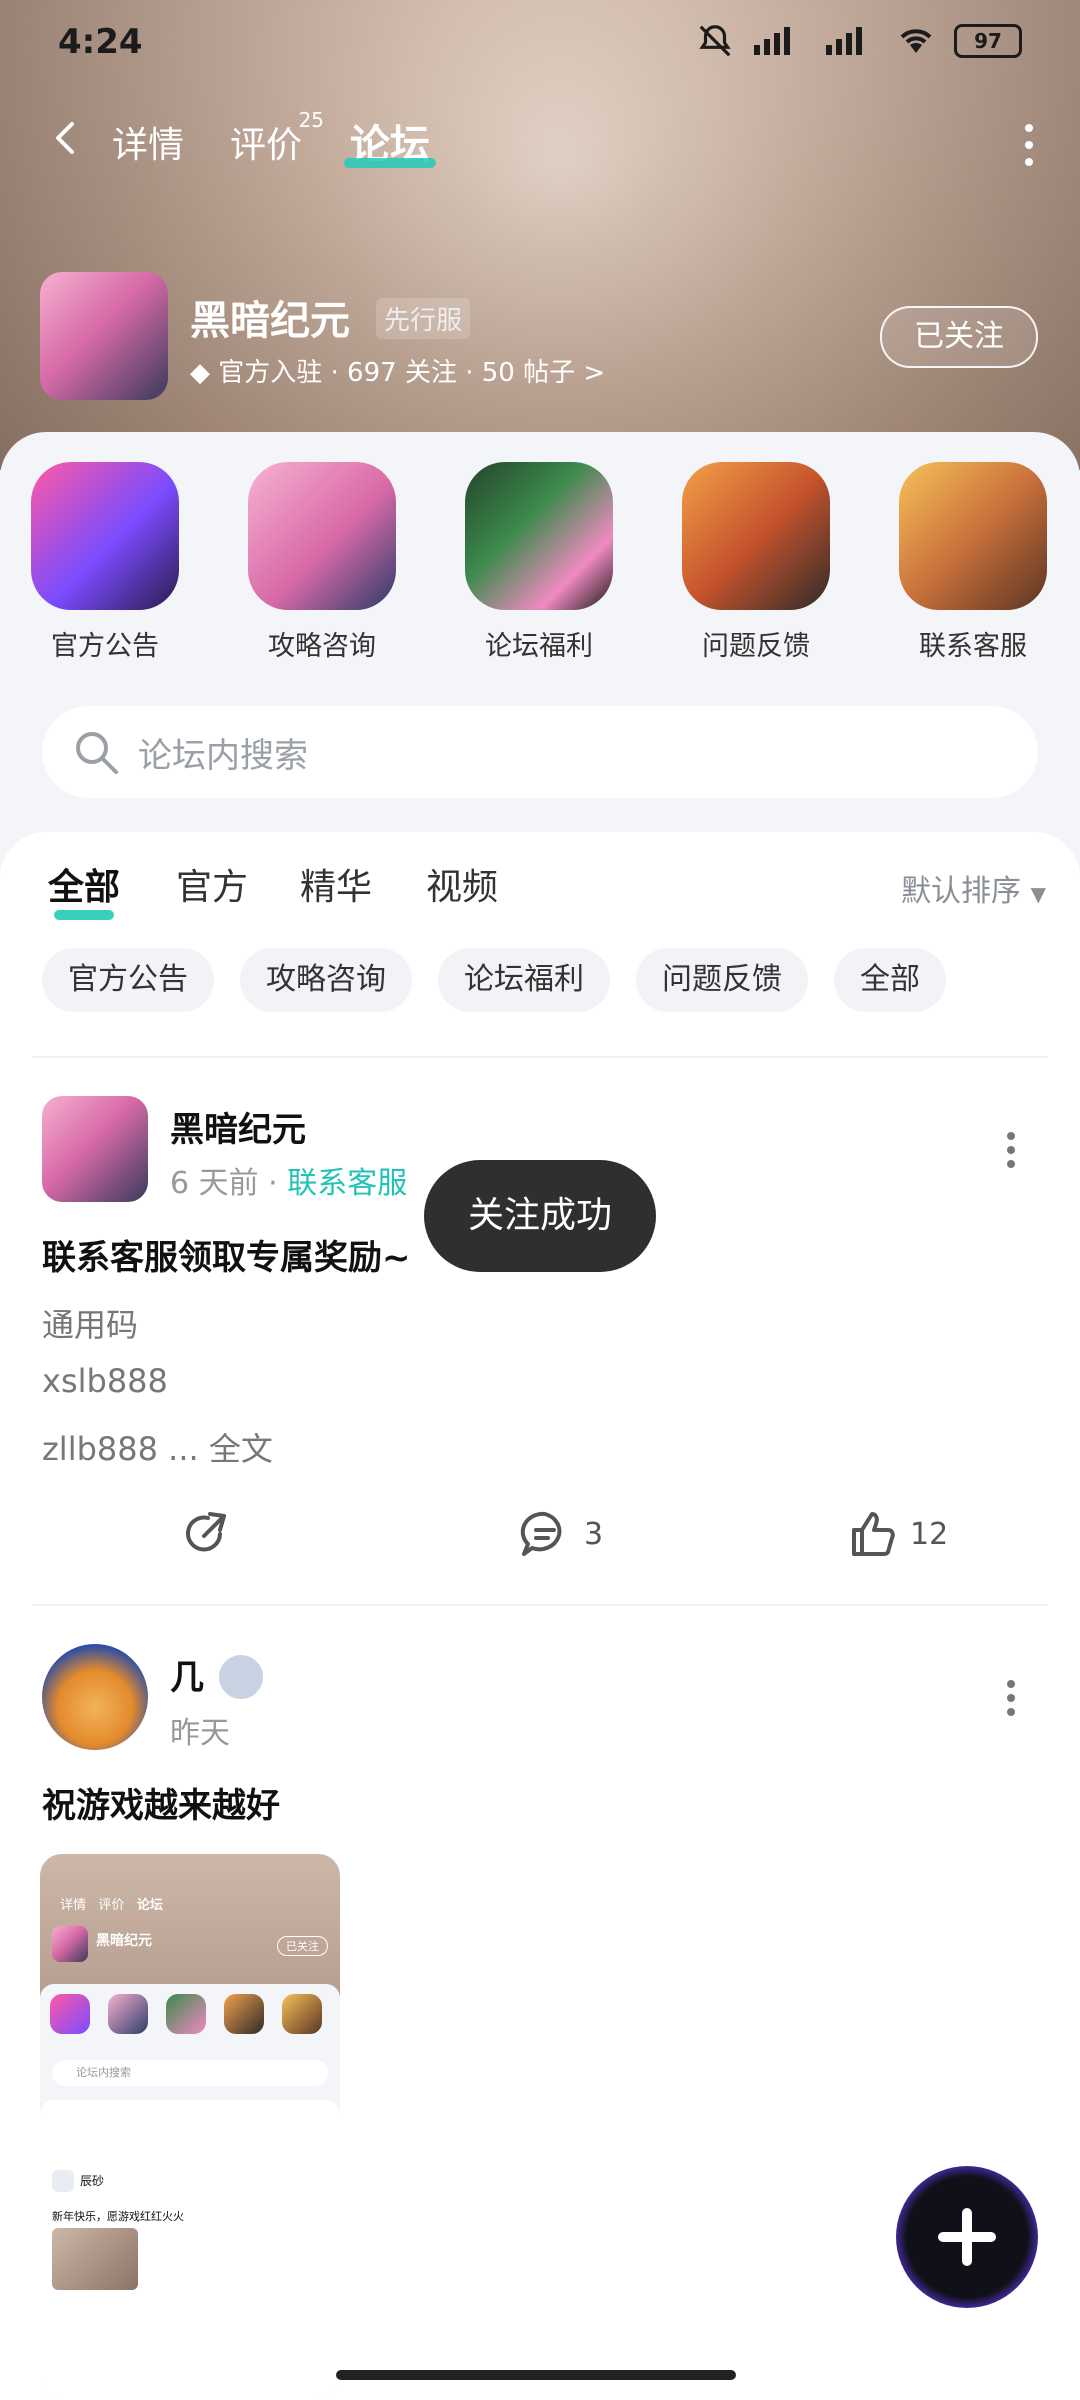 This screenshot has width=1080, height=2400. I want to click on comment-icon, so click(541, 1533).